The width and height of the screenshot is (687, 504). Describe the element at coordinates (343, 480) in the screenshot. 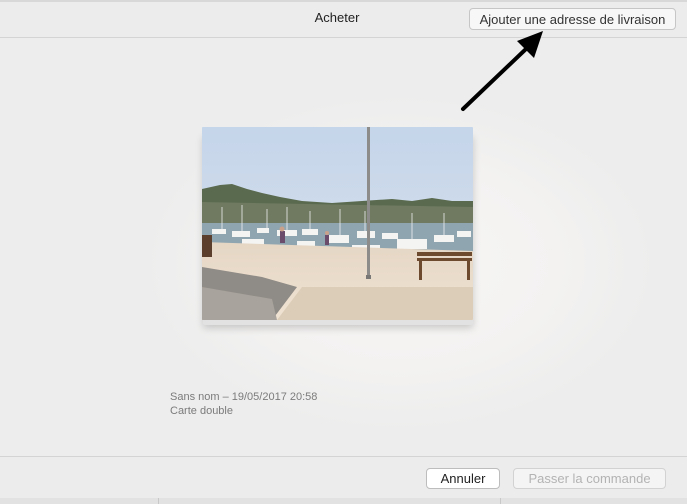

I see `dialog-footer: Annuler Passer la commande` at that location.